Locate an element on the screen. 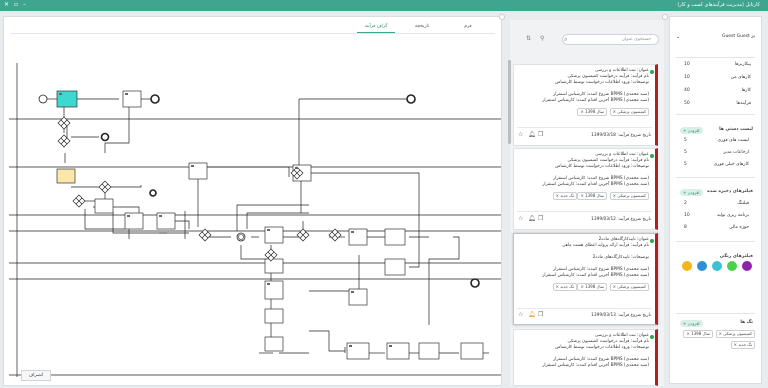  section-title: فیلترهای رنگی is located at coordinates (736, 256).